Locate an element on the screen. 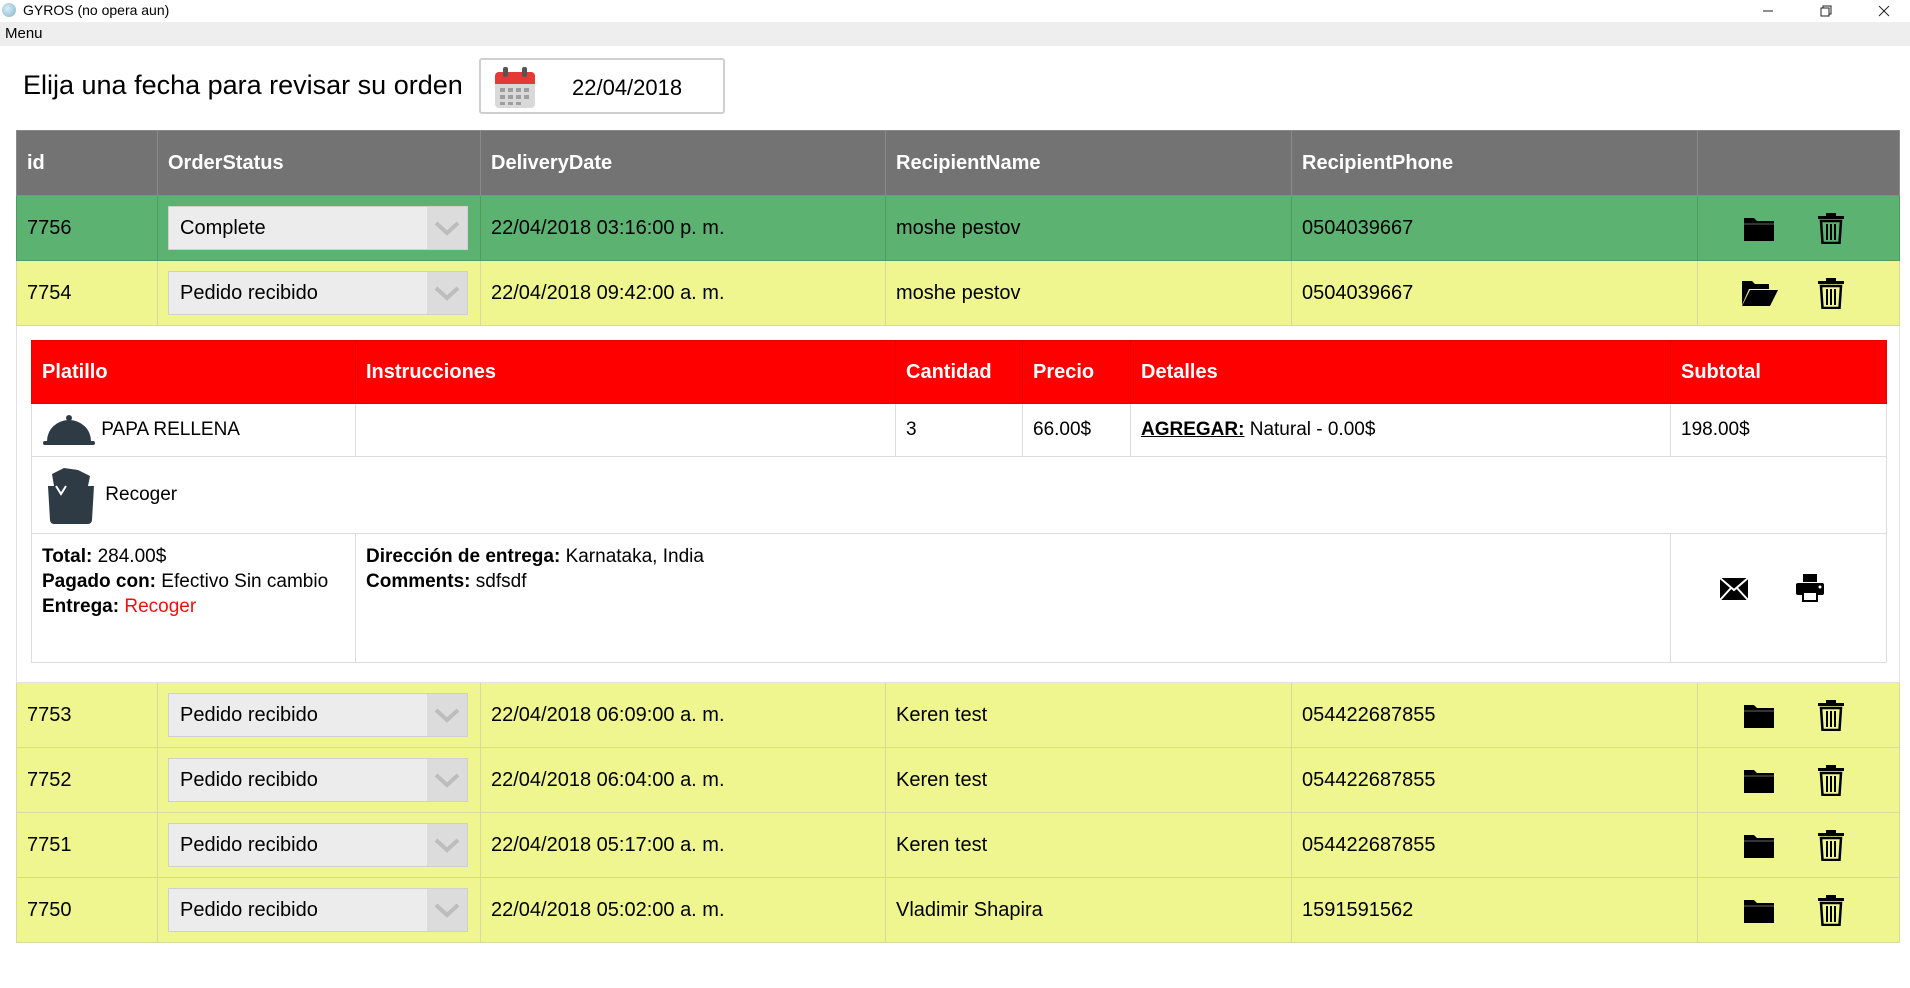 The image size is (1910, 988). date-value: 22/04/2018 is located at coordinates (627, 87).